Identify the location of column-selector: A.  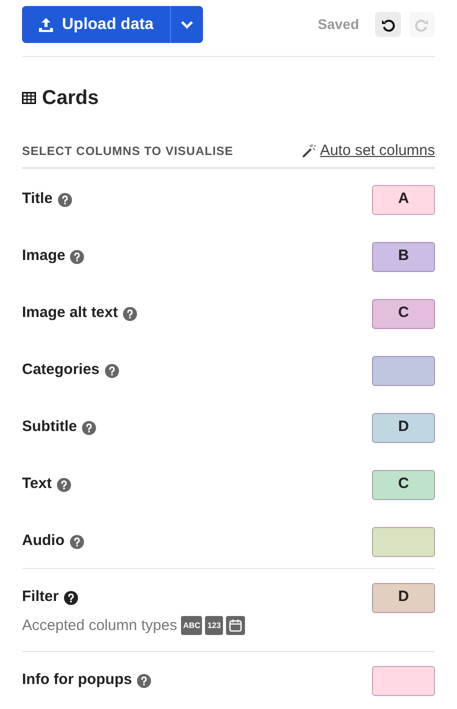
(403, 199).